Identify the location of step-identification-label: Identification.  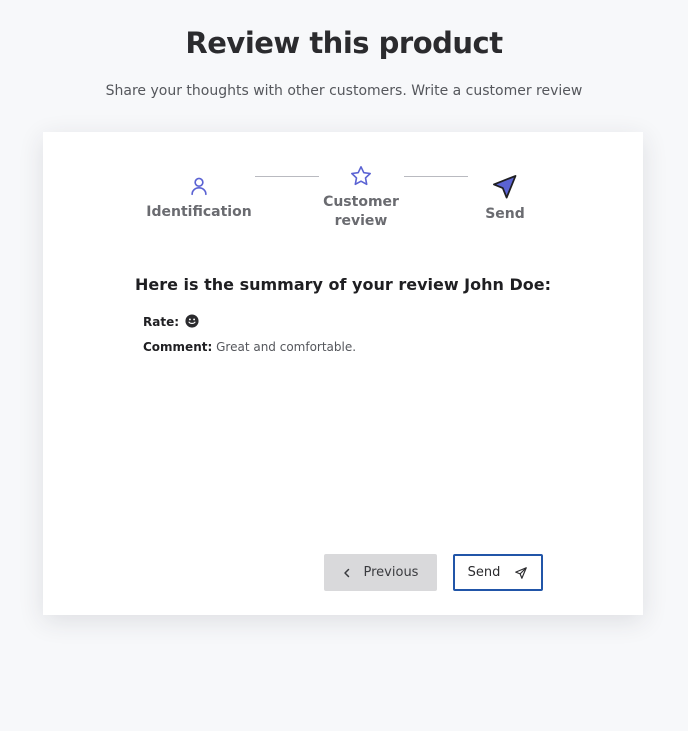
(199, 212).